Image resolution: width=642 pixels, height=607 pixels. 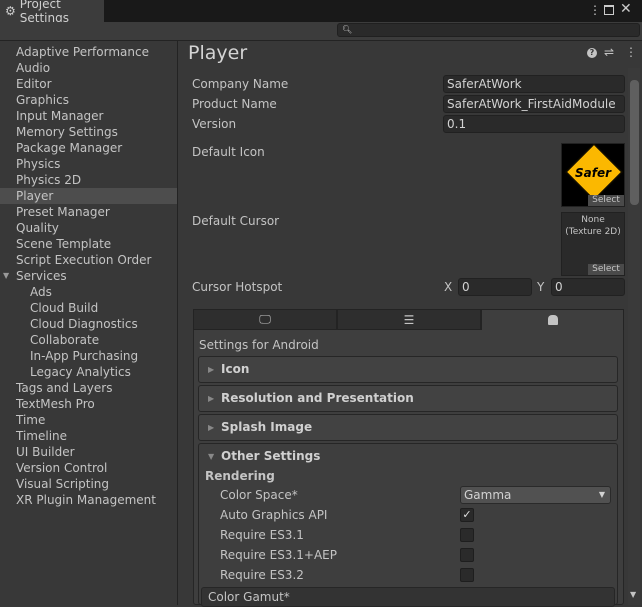 I want to click on tab-standalone: 🖵, so click(x=265, y=319).